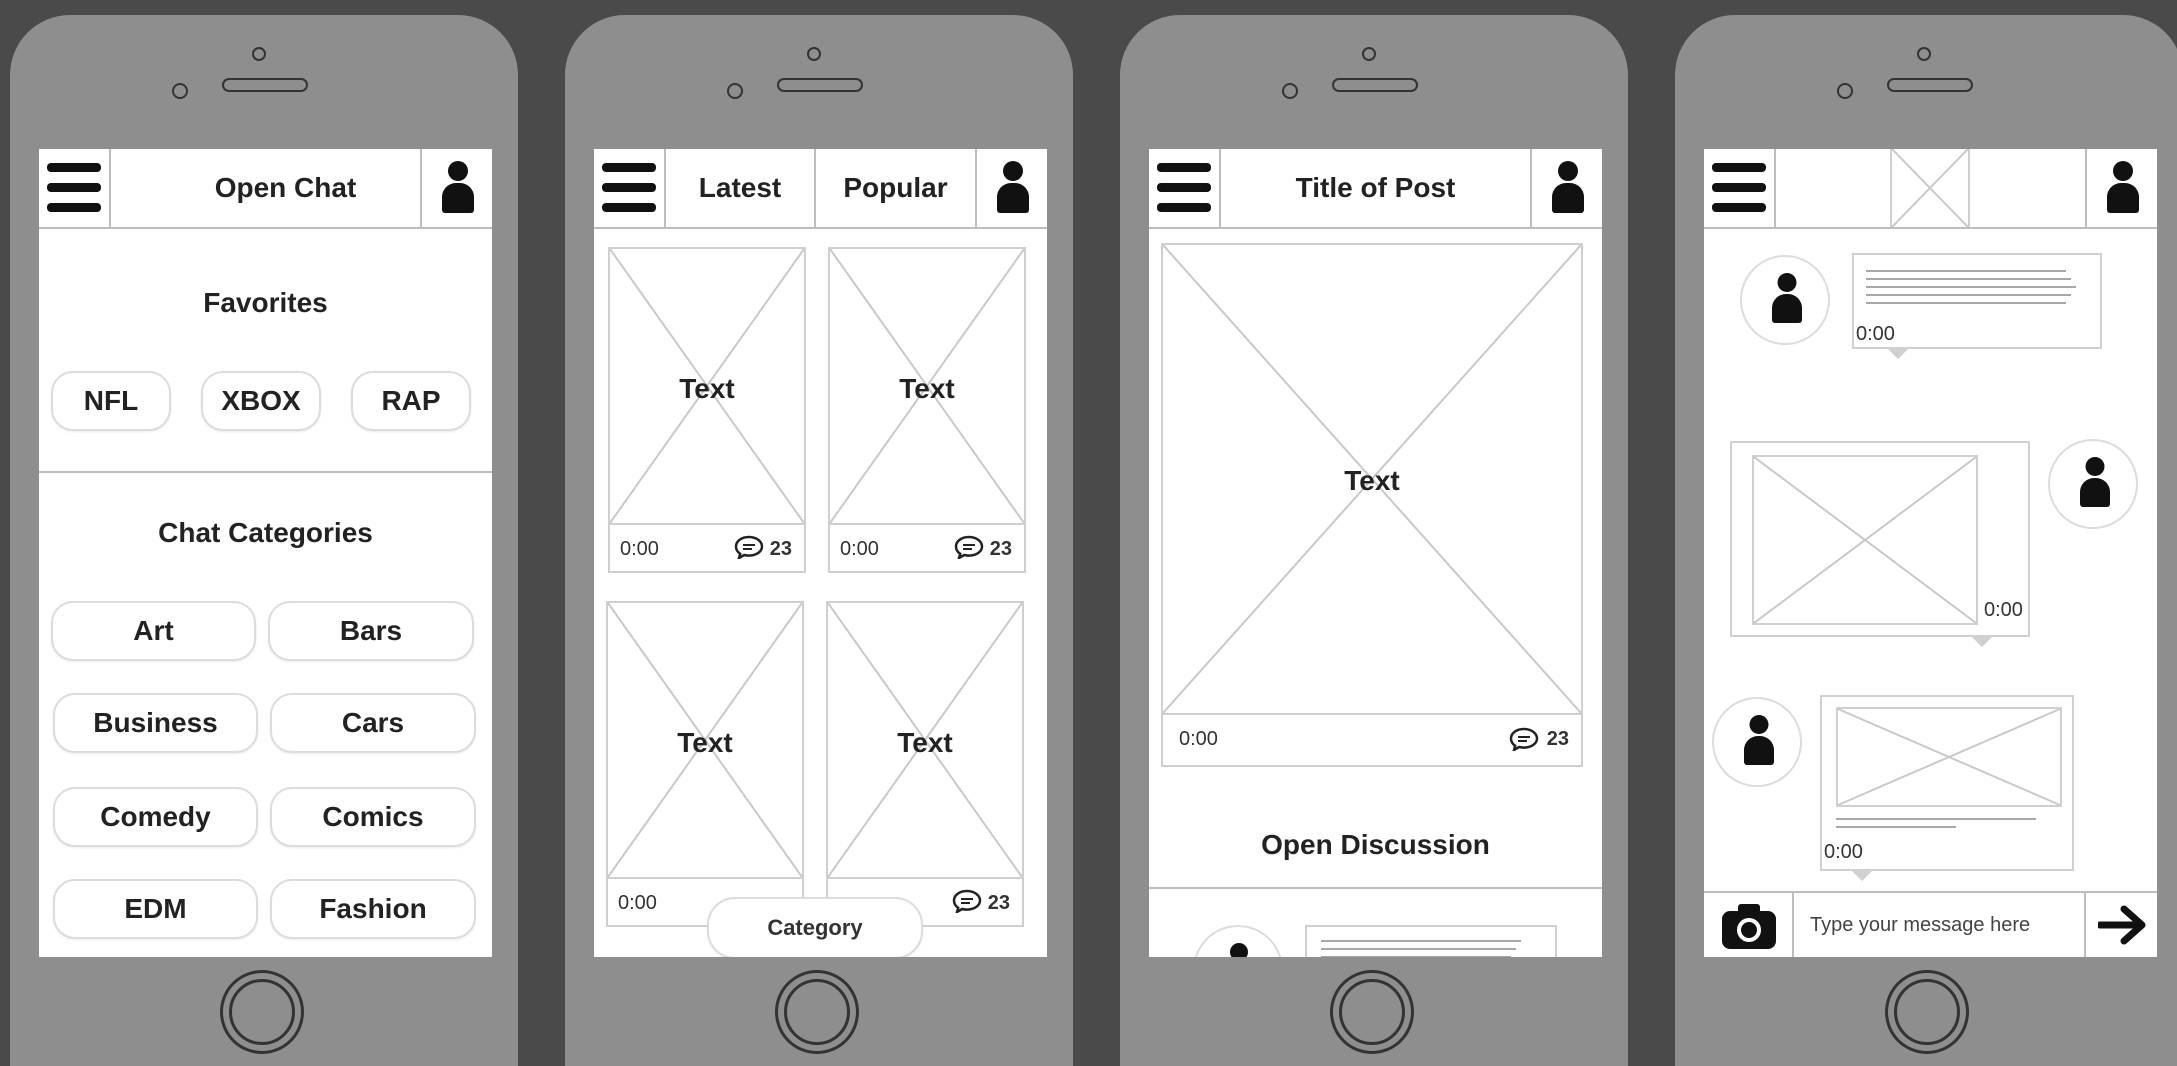 Image resolution: width=2177 pixels, height=1066 pixels. I want to click on my-avatar, so click(2093, 484).